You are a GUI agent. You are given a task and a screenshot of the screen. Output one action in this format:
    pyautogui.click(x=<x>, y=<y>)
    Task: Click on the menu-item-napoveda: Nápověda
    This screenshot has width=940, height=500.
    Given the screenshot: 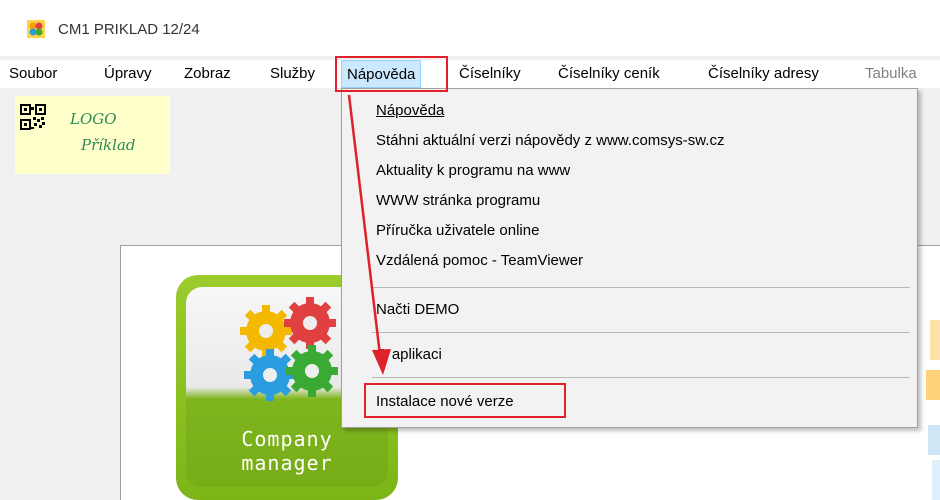 What is the action you would take?
    pyautogui.click(x=410, y=111)
    